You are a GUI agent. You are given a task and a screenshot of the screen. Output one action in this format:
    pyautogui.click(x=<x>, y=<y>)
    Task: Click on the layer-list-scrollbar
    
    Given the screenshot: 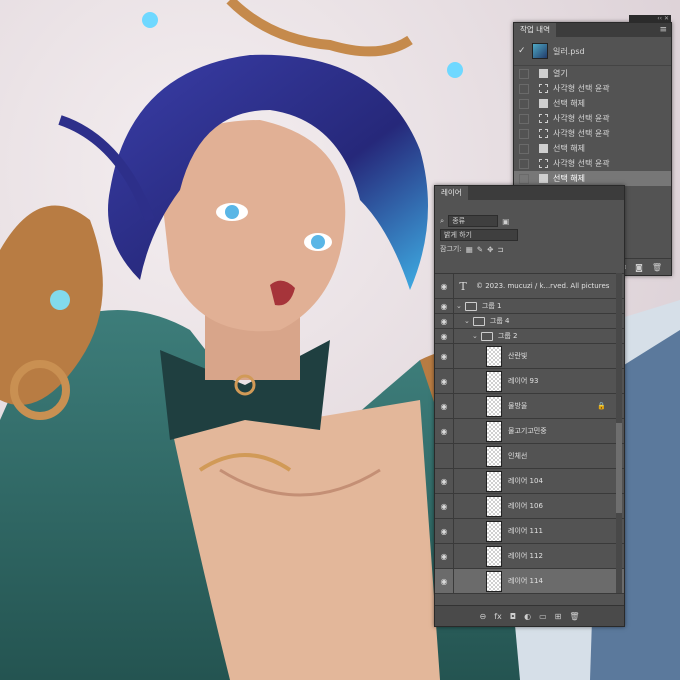 What is the action you would take?
    pyautogui.click(x=619, y=433)
    